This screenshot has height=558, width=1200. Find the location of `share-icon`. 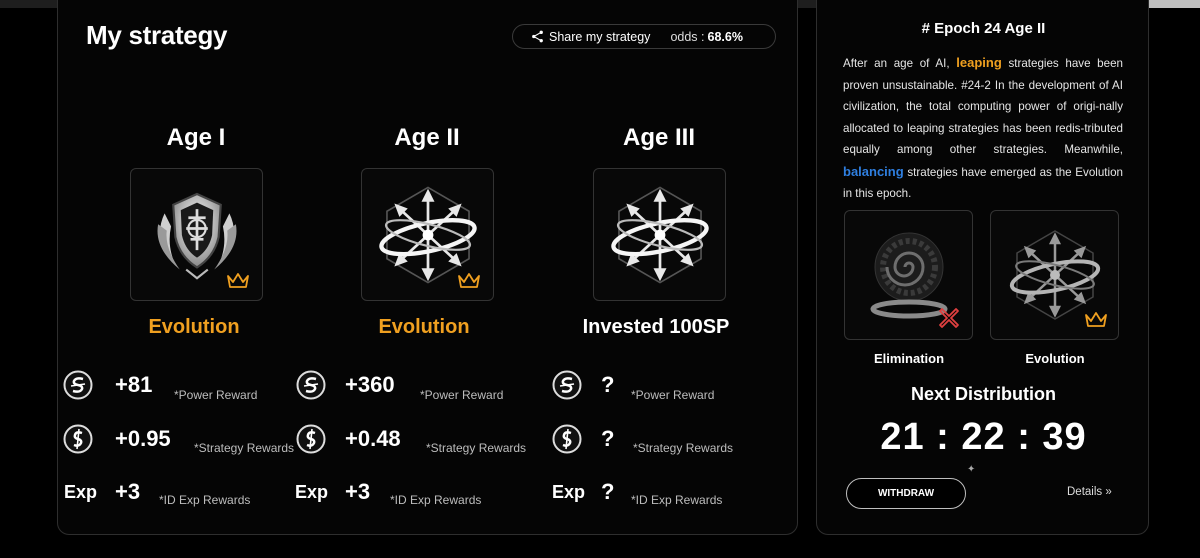

share-icon is located at coordinates (537, 36).